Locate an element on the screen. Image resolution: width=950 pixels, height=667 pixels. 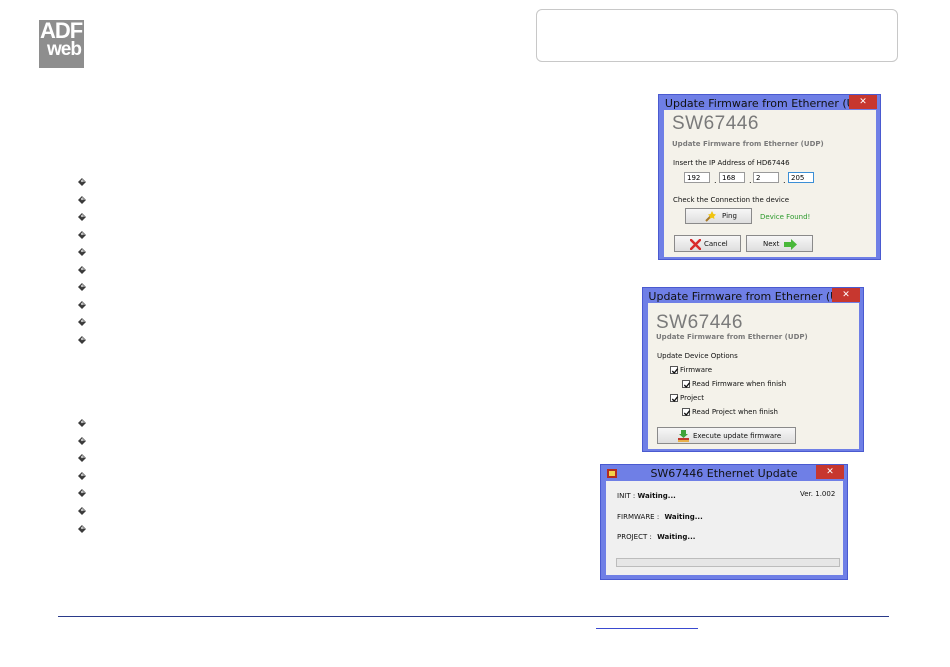
read-firmware-label: Read Firmware when finish is located at coordinates (739, 384).